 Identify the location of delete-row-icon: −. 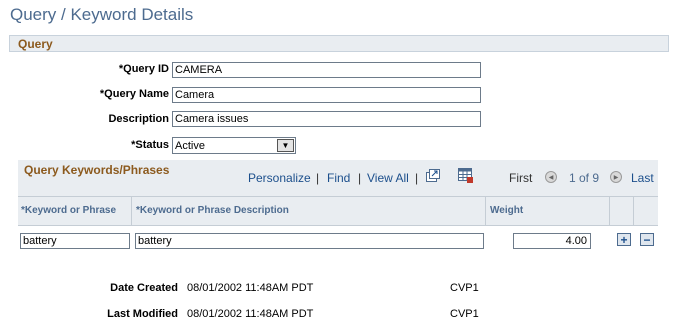
(647, 239).